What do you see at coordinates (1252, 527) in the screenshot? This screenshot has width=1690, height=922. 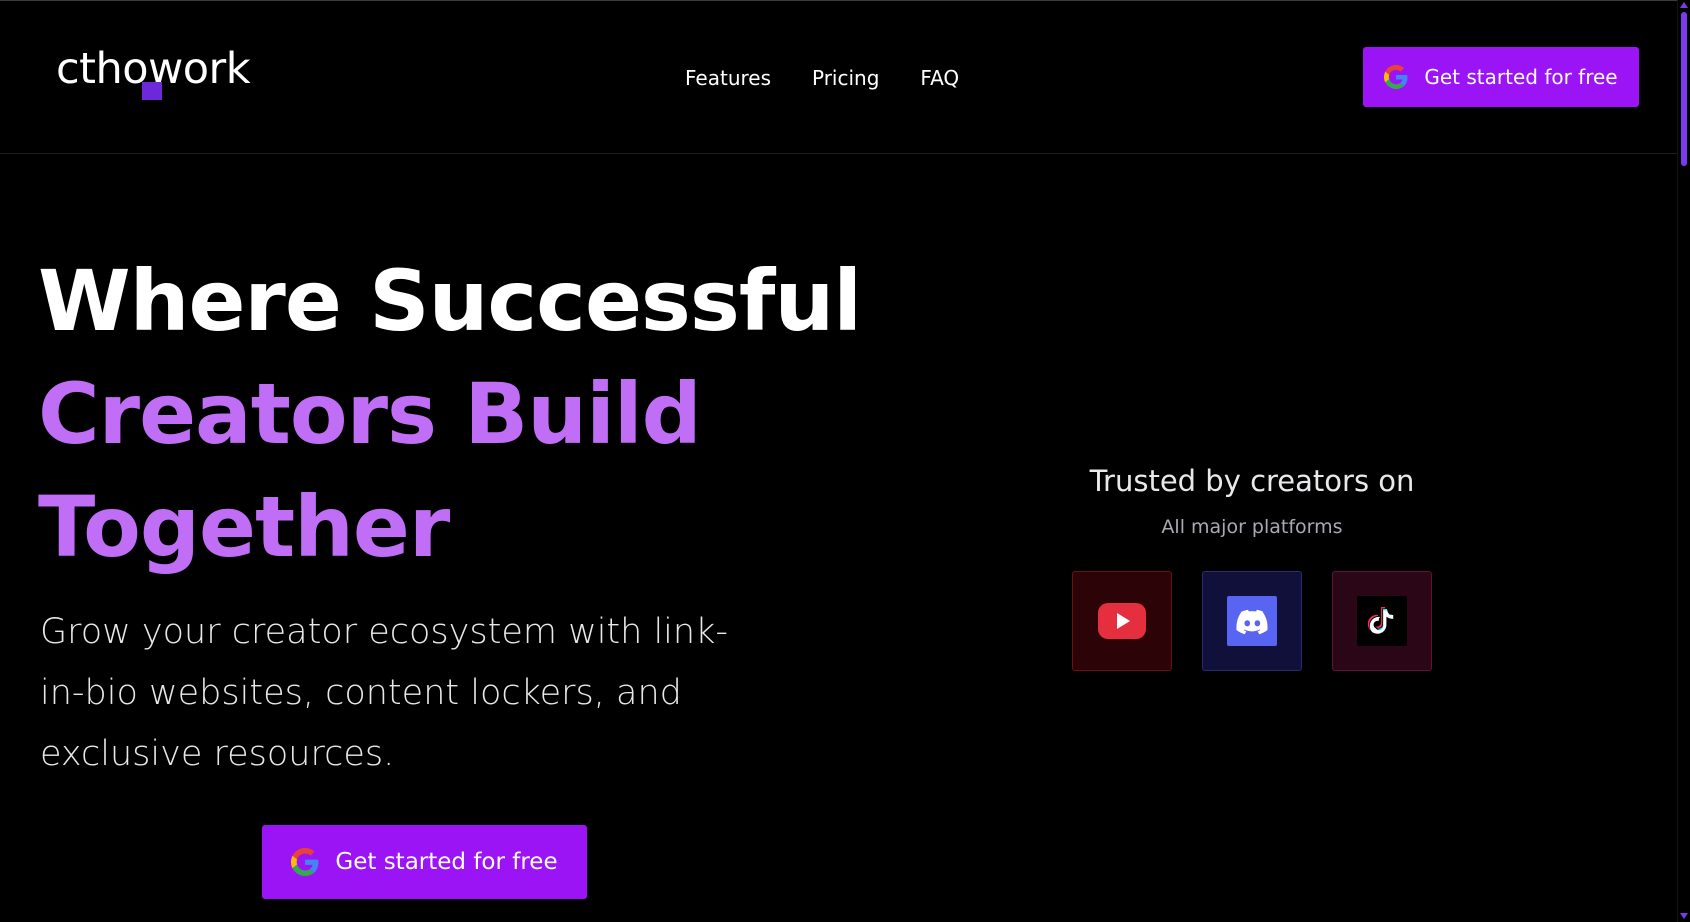 I see `trusted-subtitle: All major platforms` at bounding box center [1252, 527].